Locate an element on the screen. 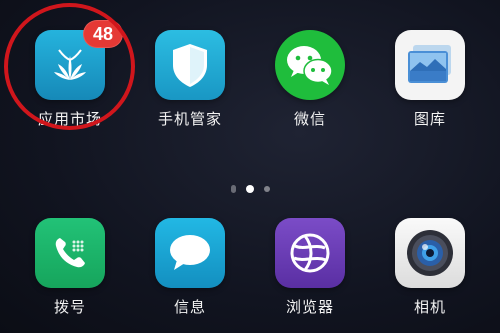  app-messages: 信息 is located at coordinates (190, 267).